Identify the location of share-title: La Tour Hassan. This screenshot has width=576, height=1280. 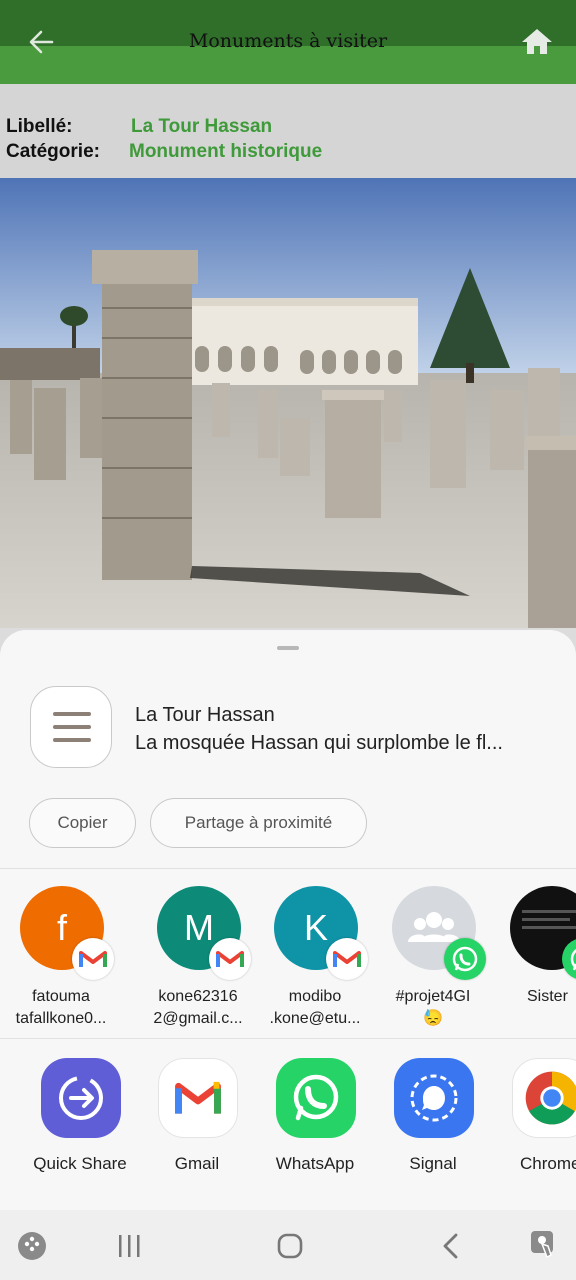
(205, 715).